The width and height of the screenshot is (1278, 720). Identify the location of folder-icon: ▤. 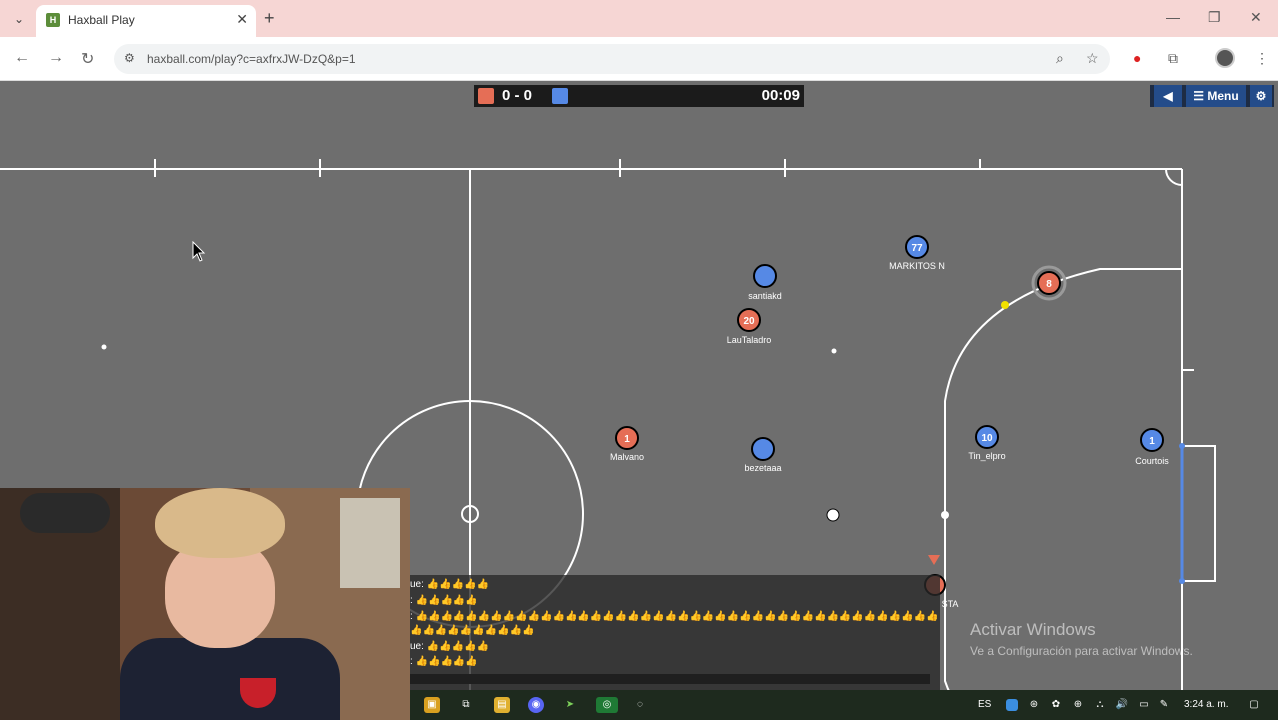
(502, 705).